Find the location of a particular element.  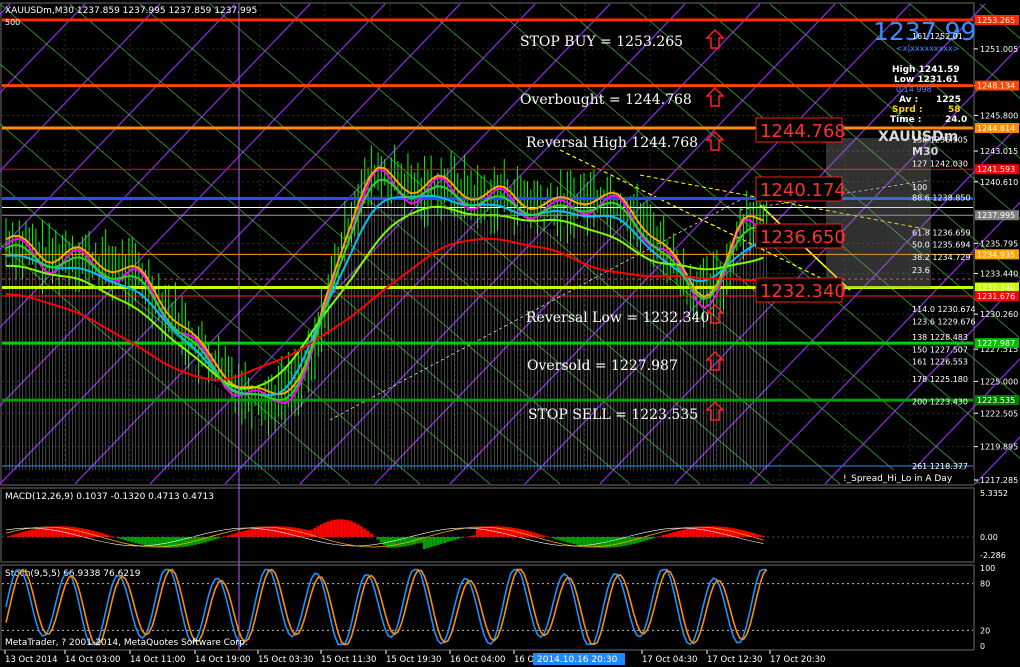

info-av-value: 1225 is located at coordinates (948, 100).